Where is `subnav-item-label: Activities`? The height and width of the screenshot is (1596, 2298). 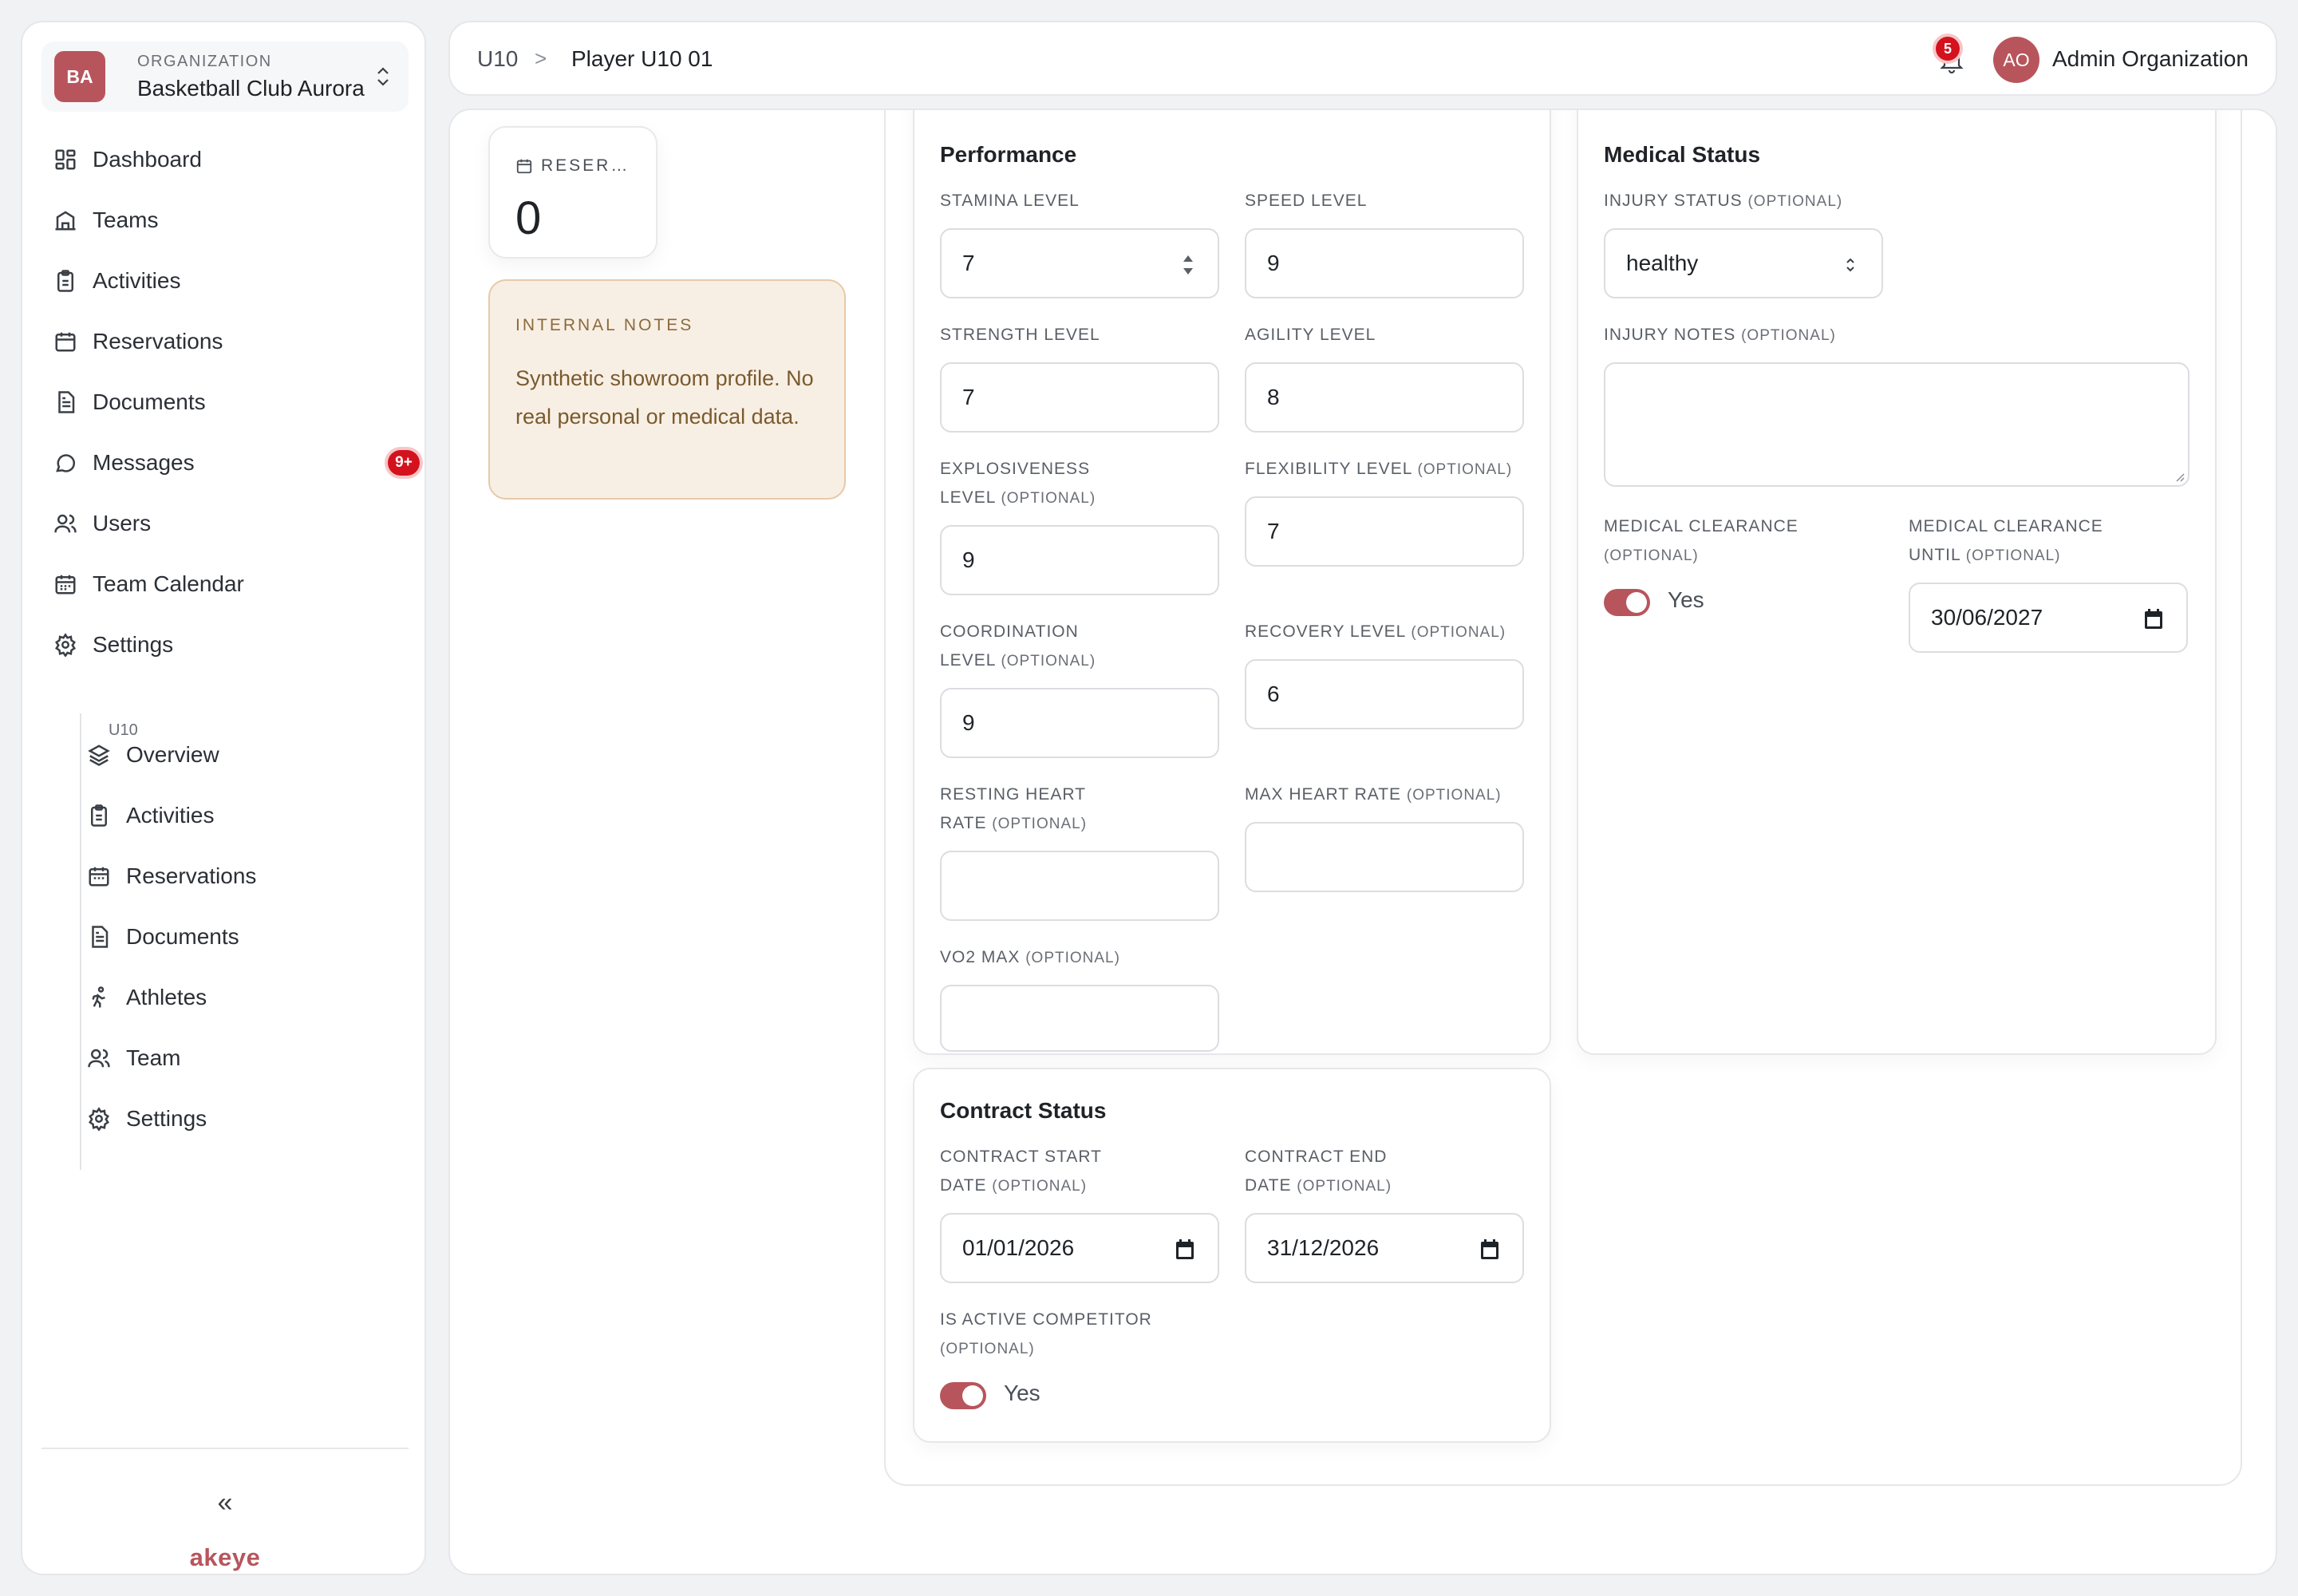
subnav-item-label: Activities is located at coordinates (171, 815).